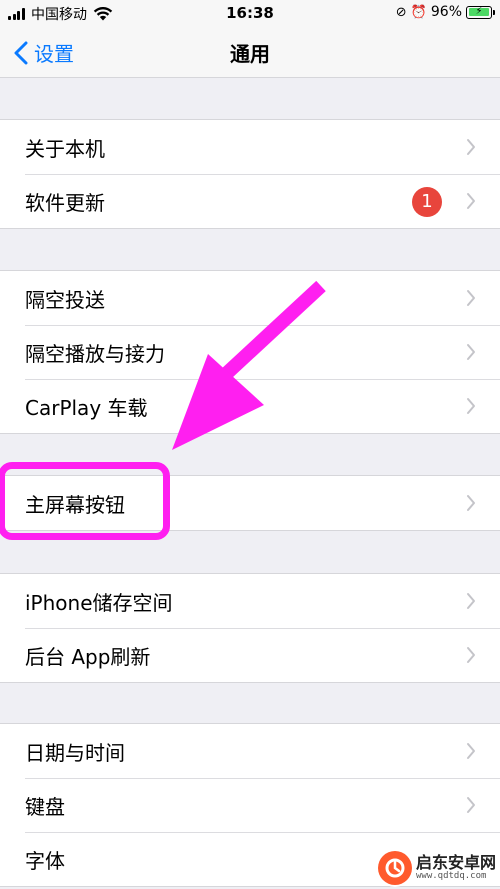 Image resolution: width=500 pixels, height=889 pixels. What do you see at coordinates (250, 406) in the screenshot?
I see `row-carplay: CarPlay 车载` at bounding box center [250, 406].